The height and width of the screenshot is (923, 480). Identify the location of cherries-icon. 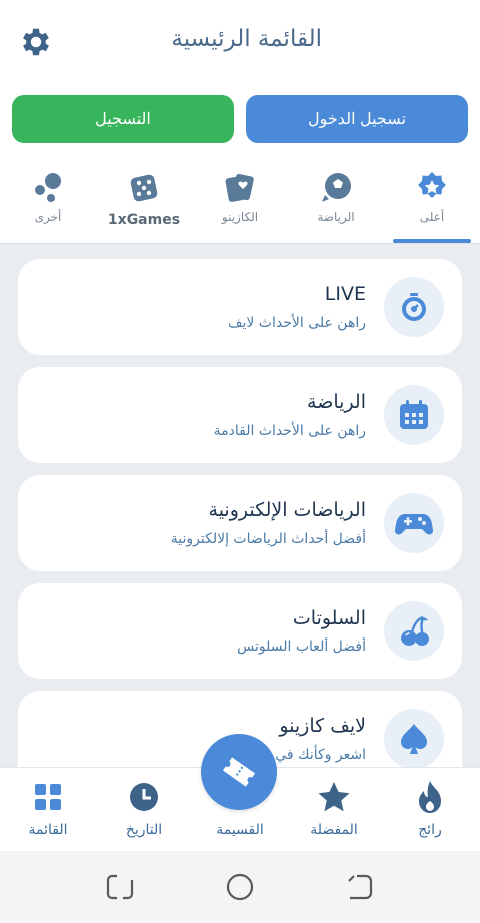
(415, 630).